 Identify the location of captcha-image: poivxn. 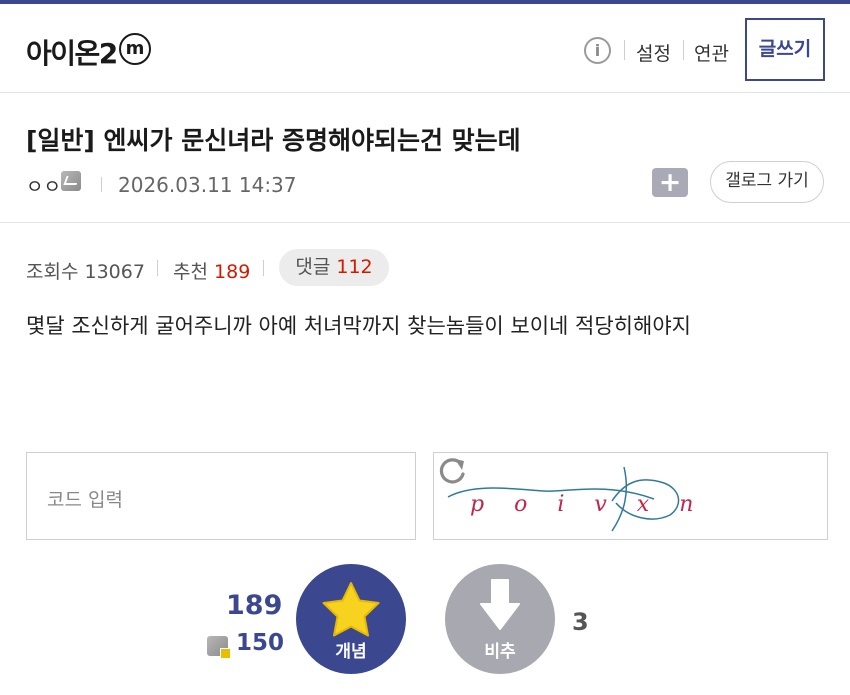
(630, 496).